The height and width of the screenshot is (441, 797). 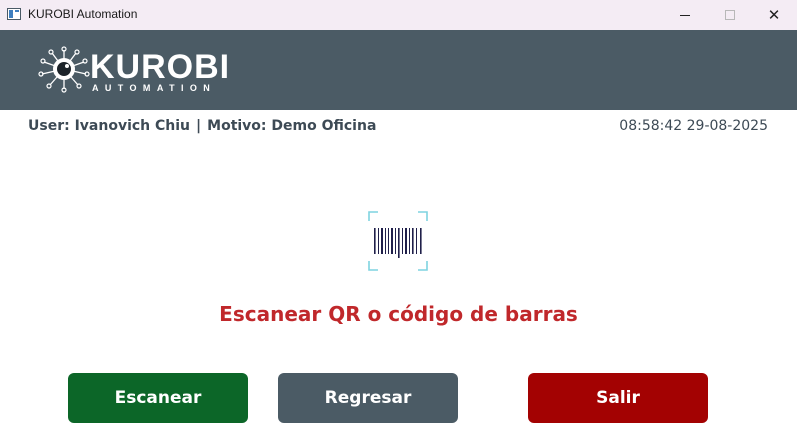 I want to click on logo-name: KUROBI, so click(x=160, y=67).